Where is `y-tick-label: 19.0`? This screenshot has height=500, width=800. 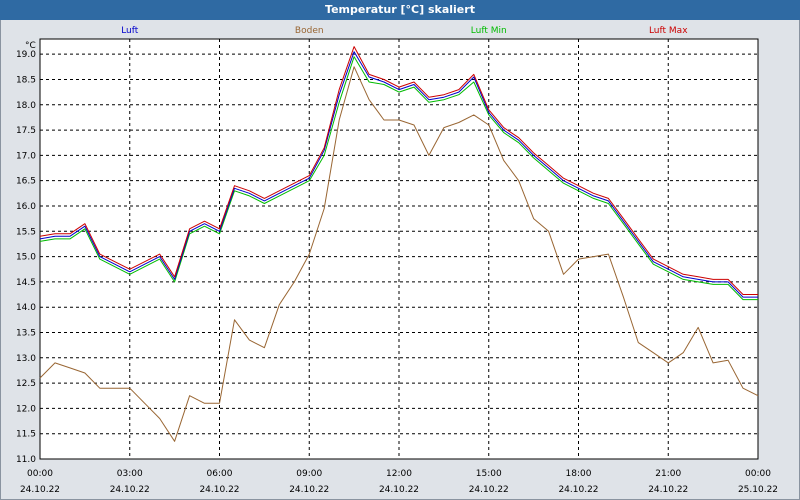 y-tick-label: 19.0 is located at coordinates (26, 55).